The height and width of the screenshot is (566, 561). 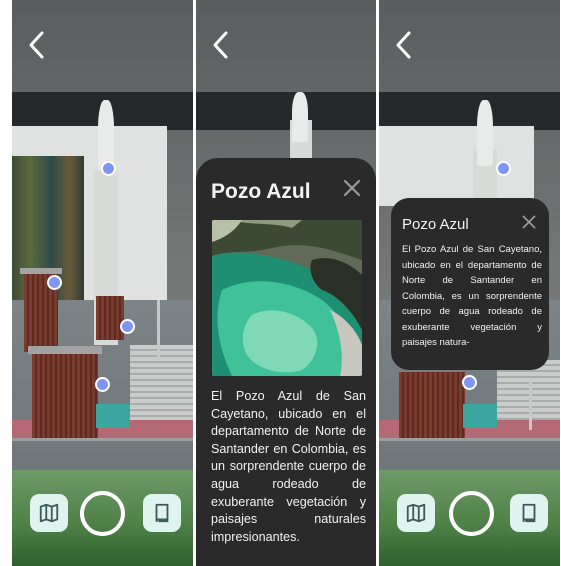 What do you see at coordinates (127, 326) in the screenshot?
I see `poi-marker-monument` at bounding box center [127, 326].